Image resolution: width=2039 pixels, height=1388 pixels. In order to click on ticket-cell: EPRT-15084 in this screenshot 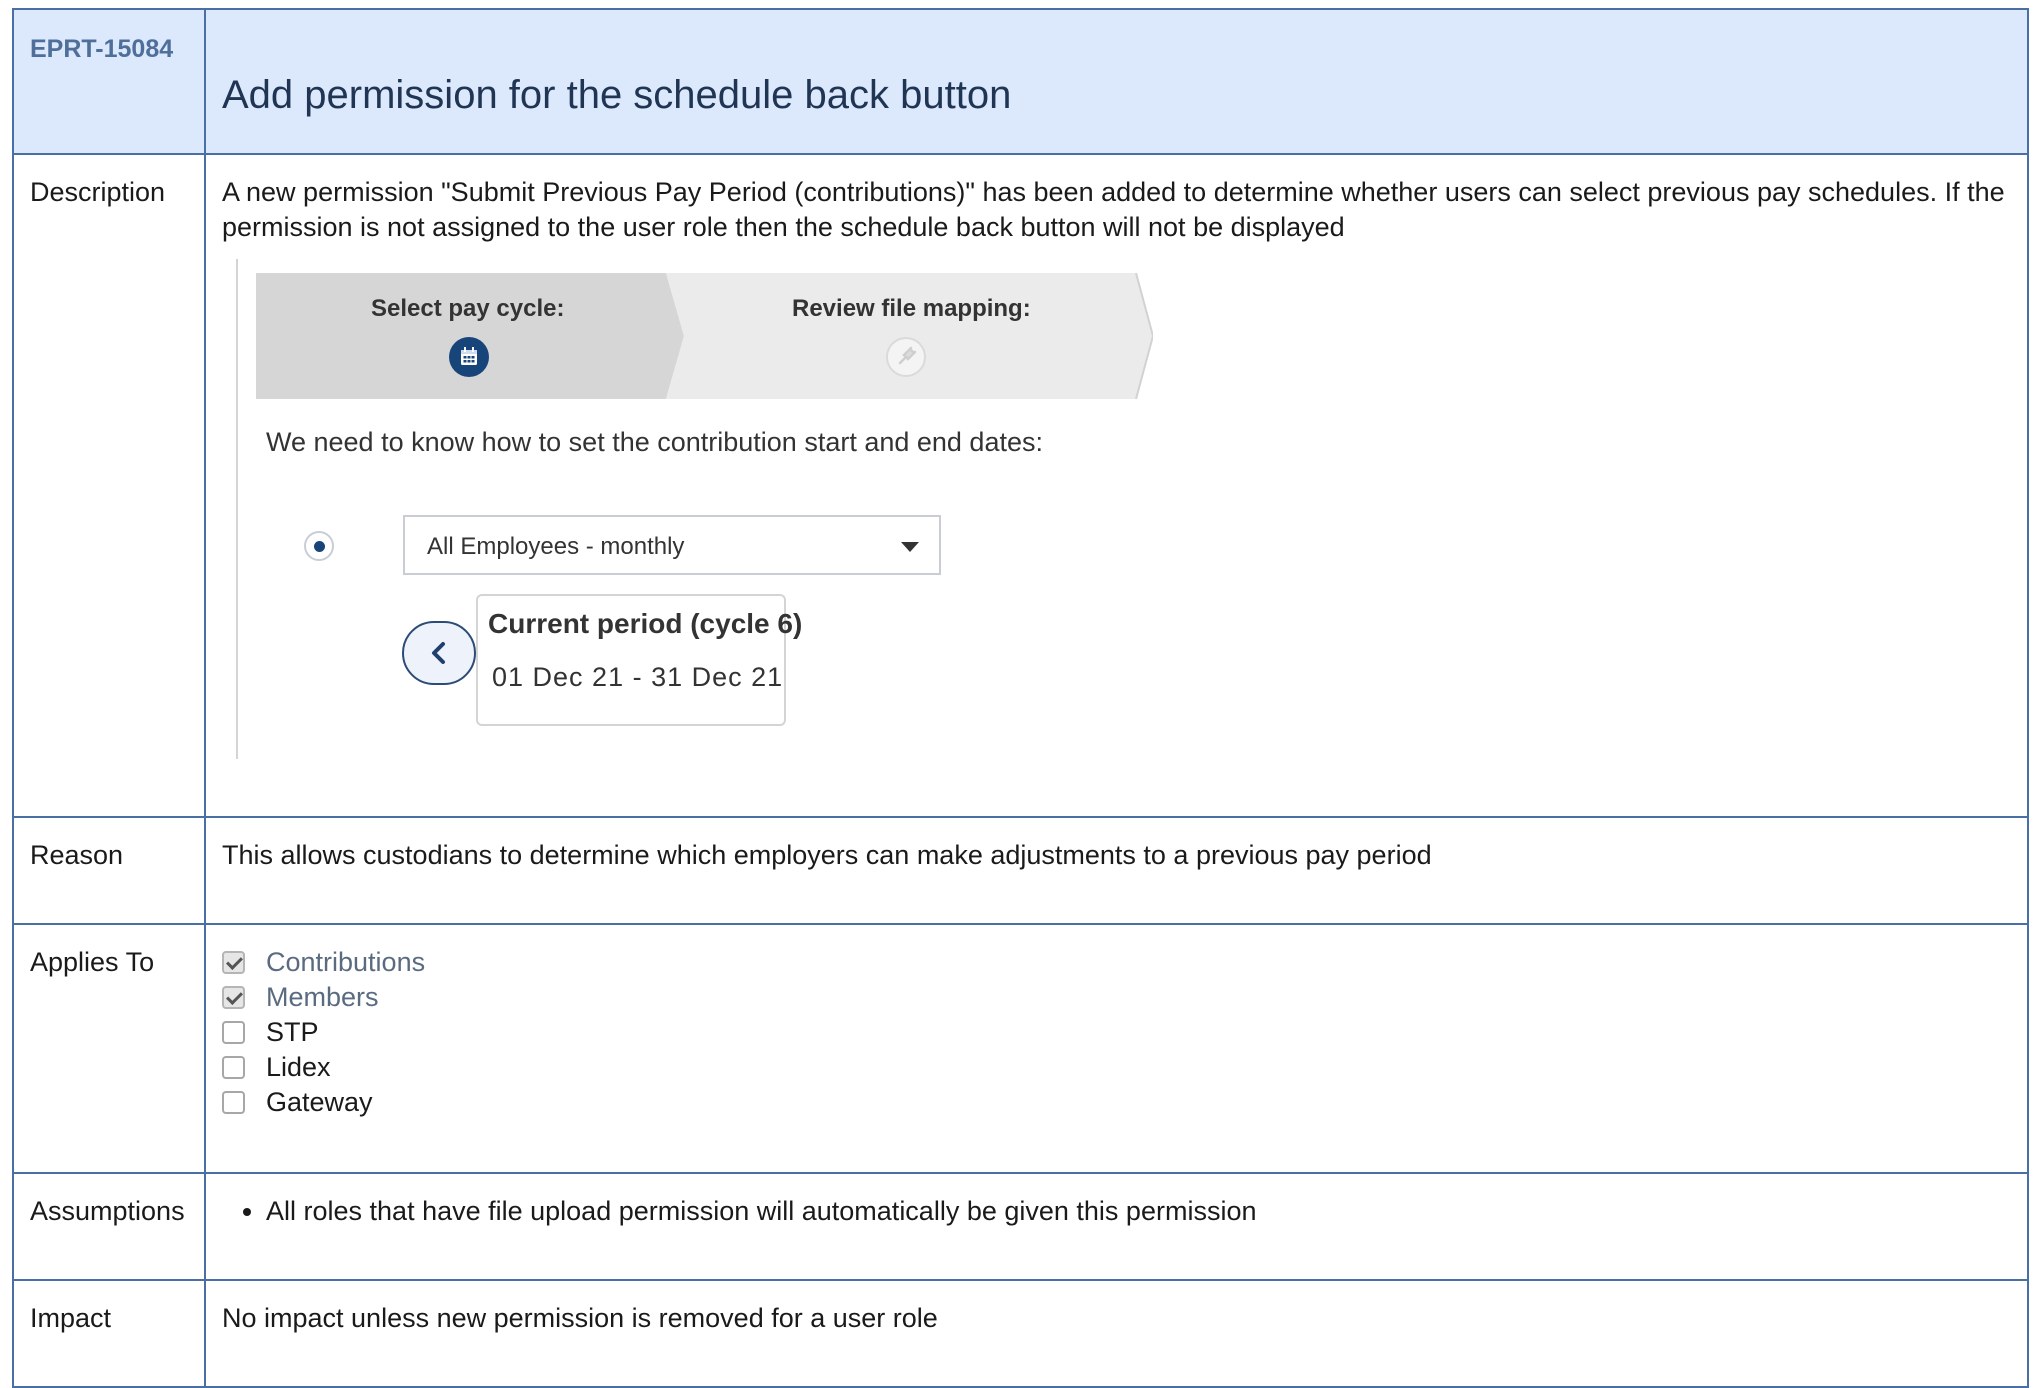, I will do `click(109, 81)`.